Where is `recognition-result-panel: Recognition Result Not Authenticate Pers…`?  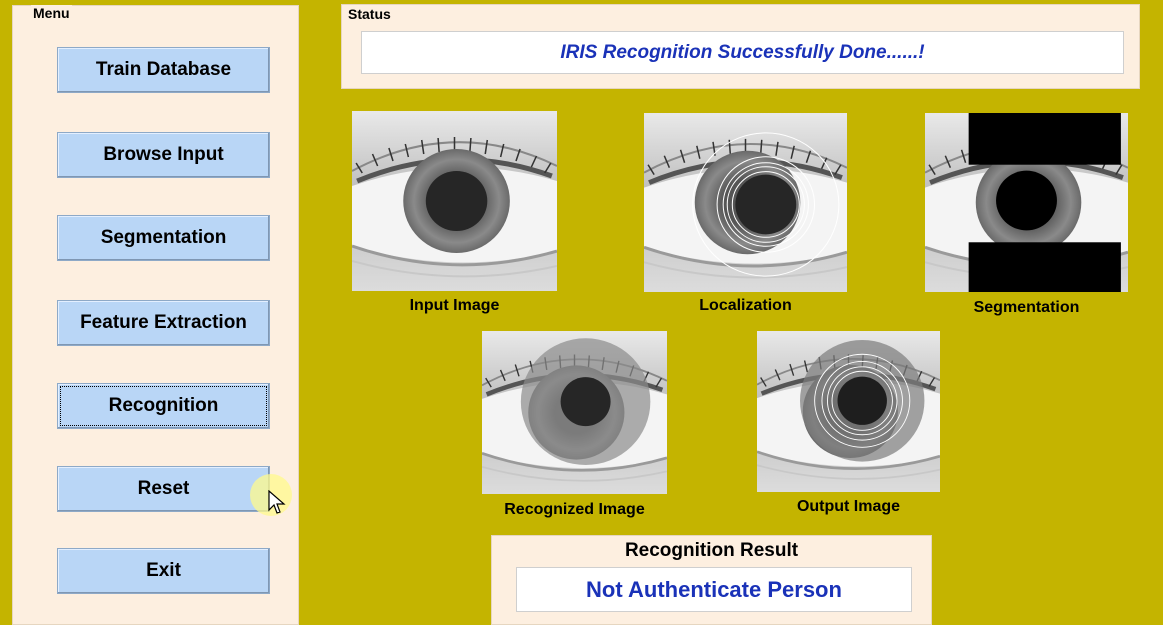 recognition-result-panel: Recognition Result Not Authenticate Pers… is located at coordinates (711, 580).